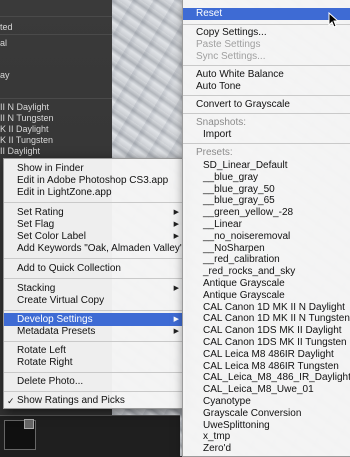 This screenshot has width=350, height=457. Describe the element at coordinates (266, 237) in the screenshot. I see `preset-item: __no_noiseremoval` at that location.